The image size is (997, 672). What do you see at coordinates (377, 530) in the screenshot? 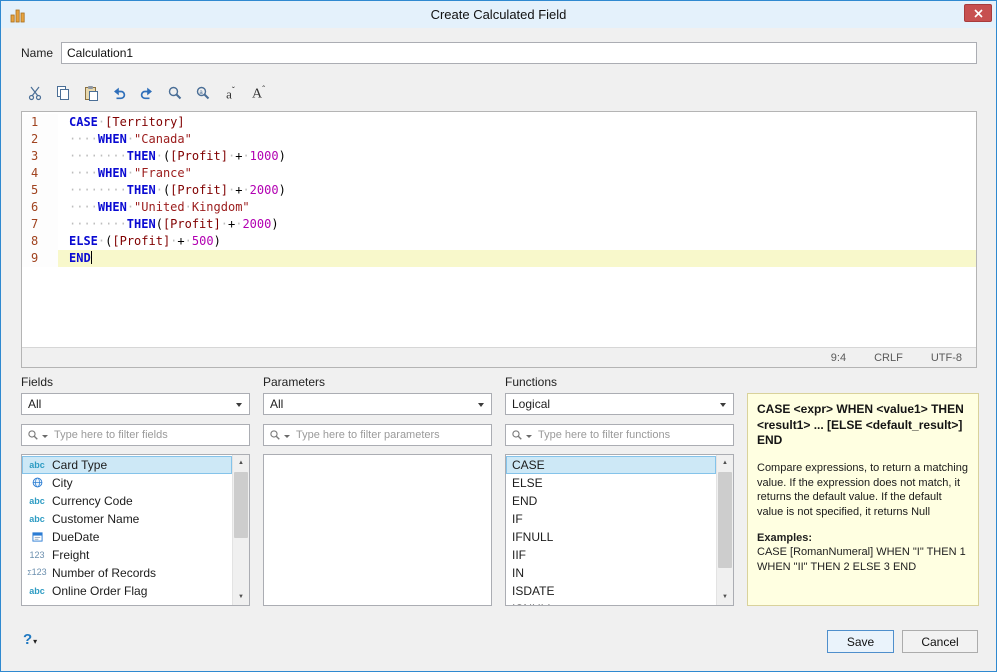
I see `parameters-list` at bounding box center [377, 530].